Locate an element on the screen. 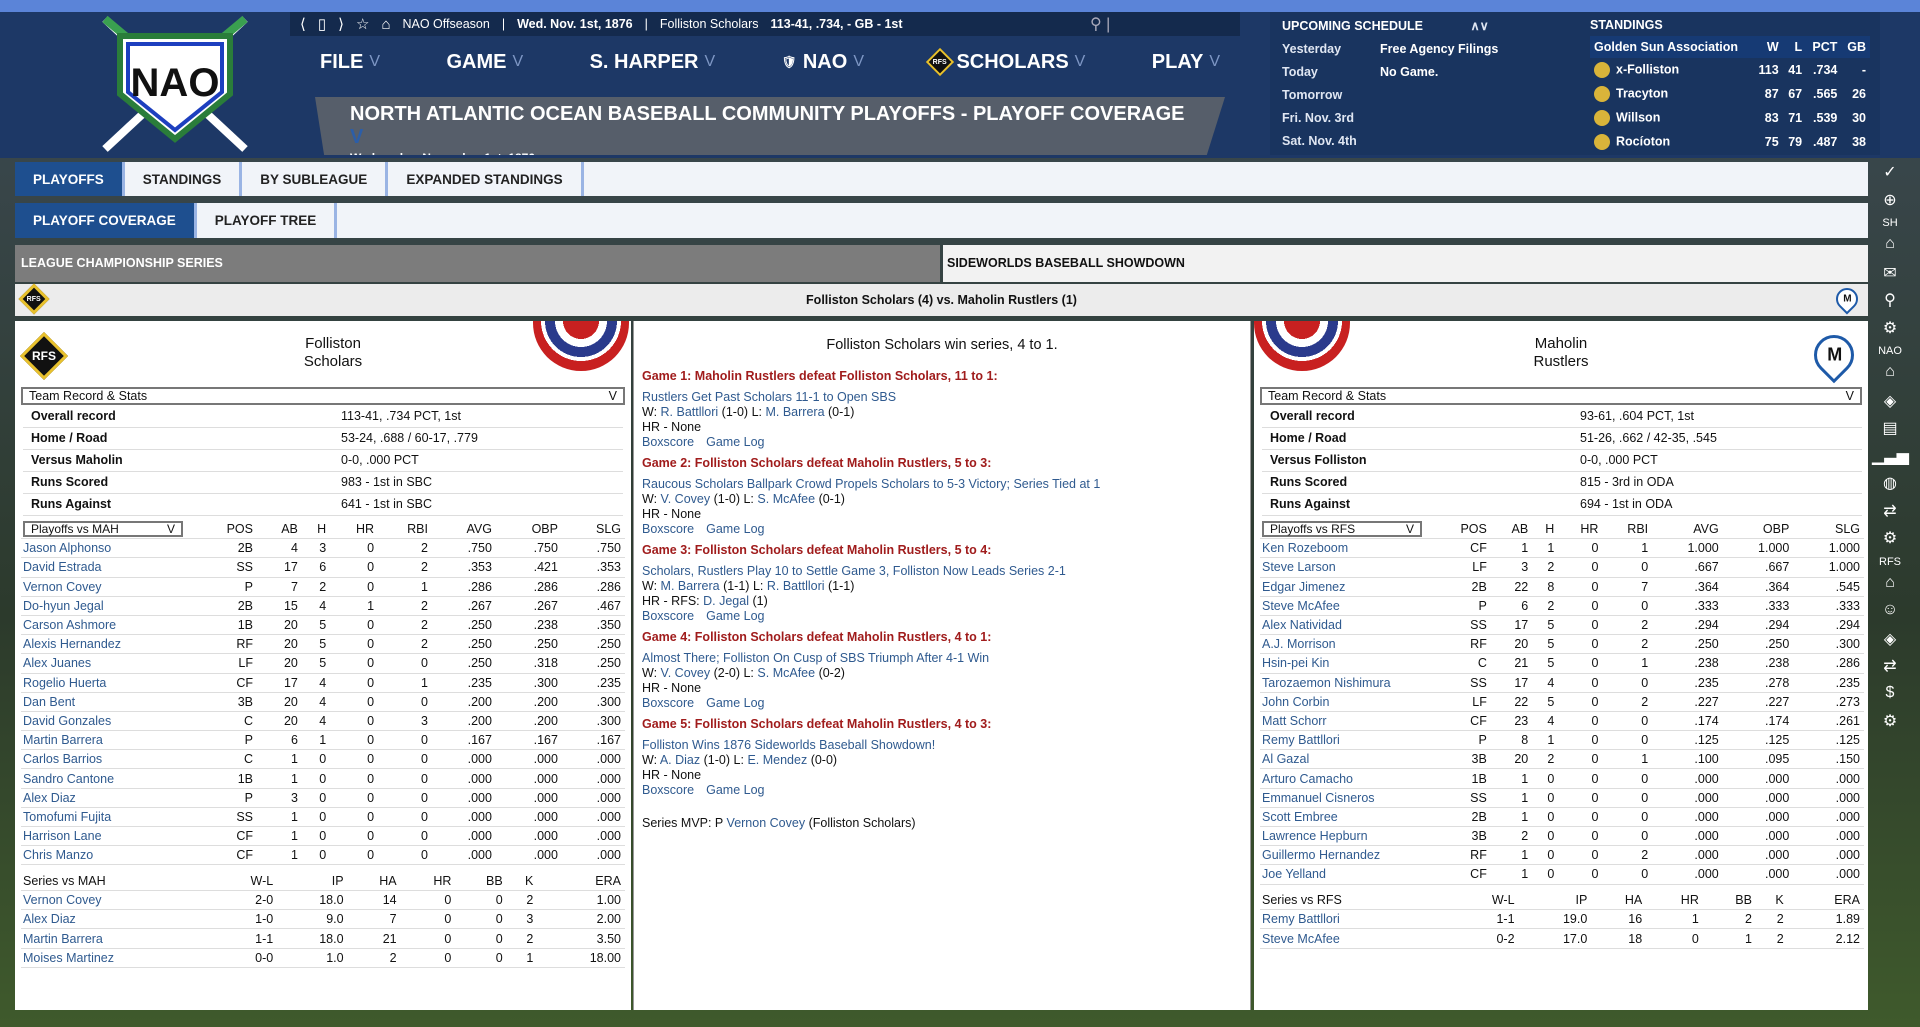  forward-icon: ⟩ is located at coordinates (341, 24).